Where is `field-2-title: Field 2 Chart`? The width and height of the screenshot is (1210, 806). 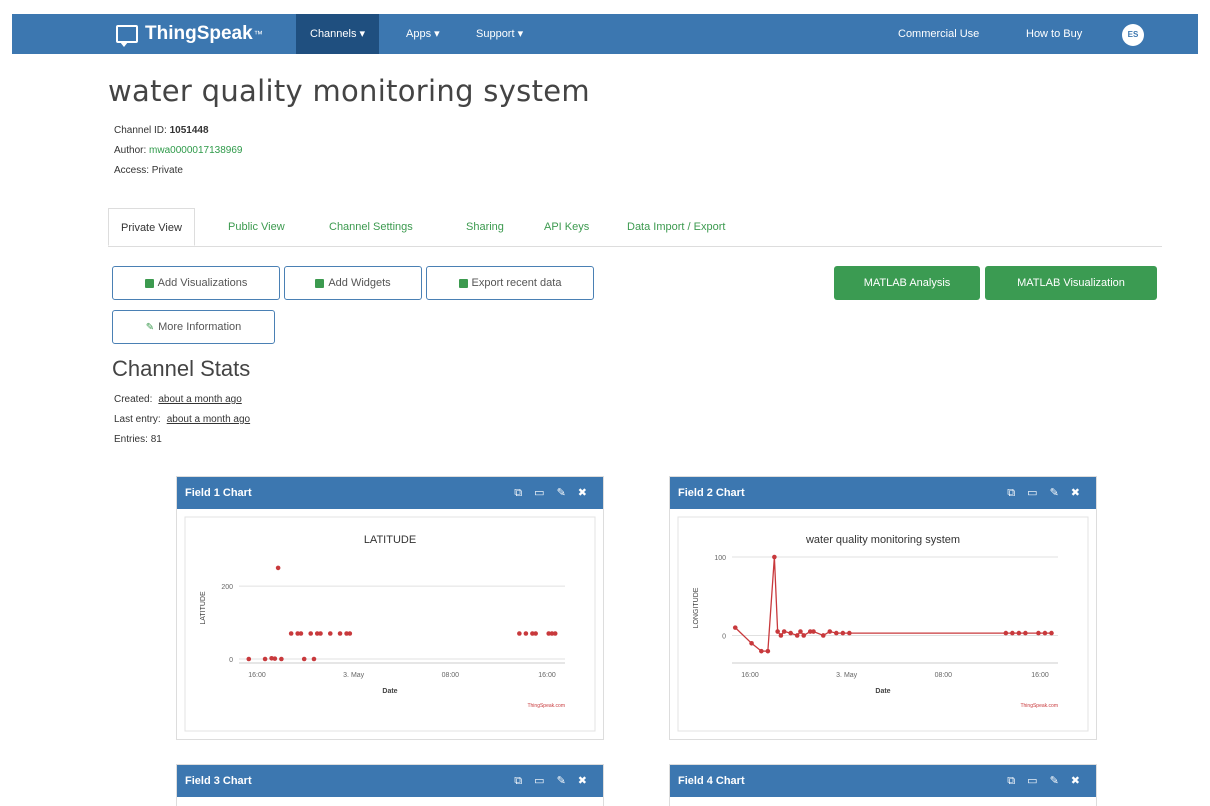 field-2-title: Field 2 Chart is located at coordinates (711, 493).